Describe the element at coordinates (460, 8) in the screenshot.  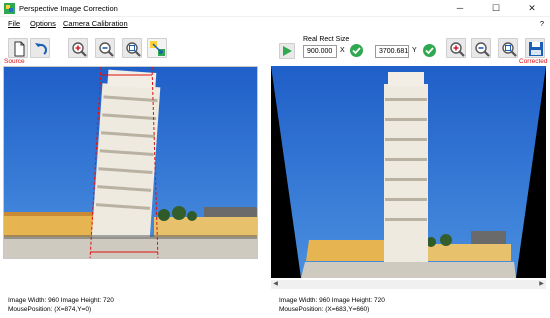
I see `minimize-button: ─` at that location.